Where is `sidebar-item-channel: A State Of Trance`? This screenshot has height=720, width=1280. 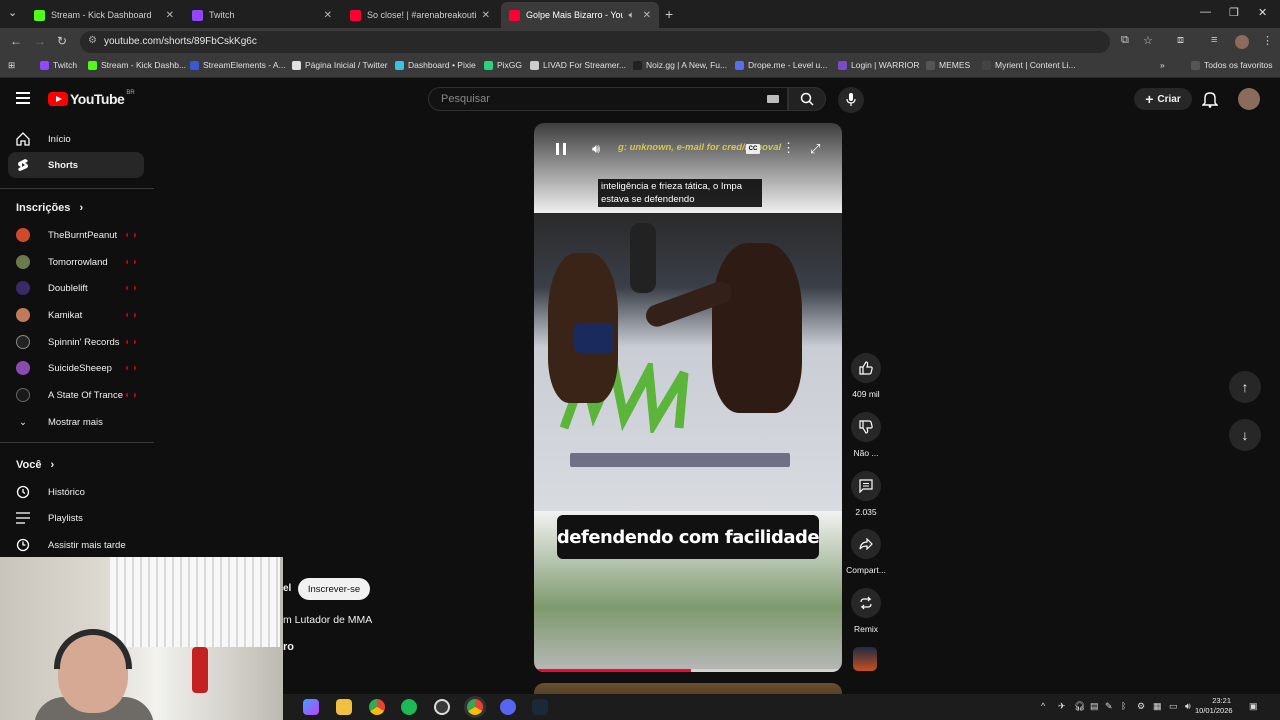
sidebar-item-channel: A State Of Trance is located at coordinates (76, 395).